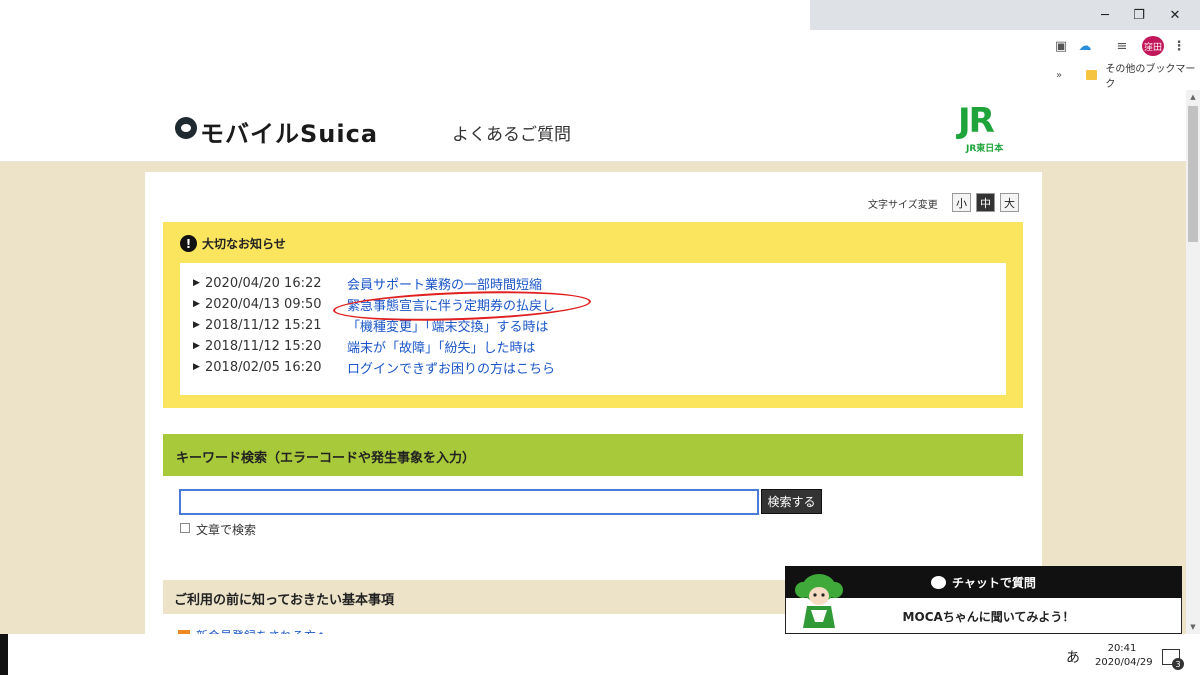  I want to click on keyword-search-title: キーワード検索（エラーコードや発生事象を入力）, so click(326, 458).